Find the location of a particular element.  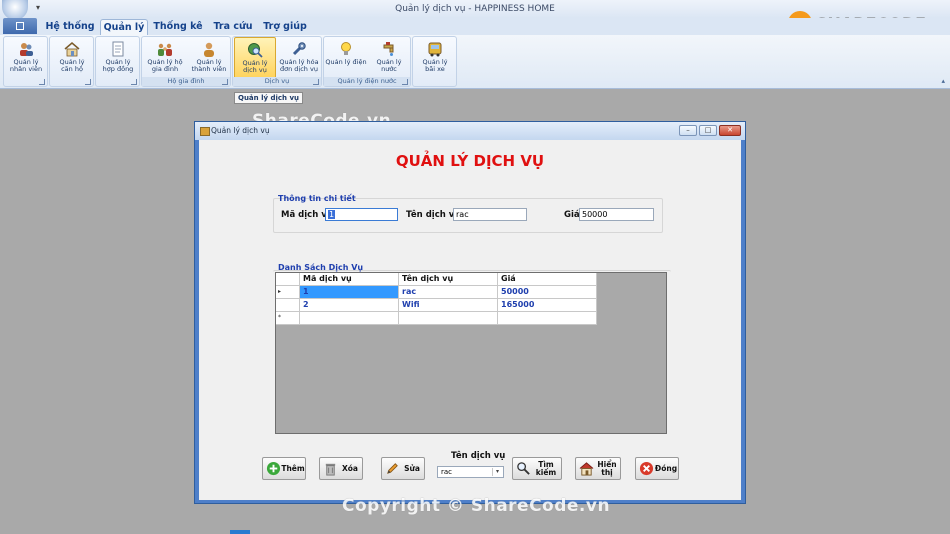

copyright-watermark: Copyright © ShareCode.vn is located at coordinates (476, 506).